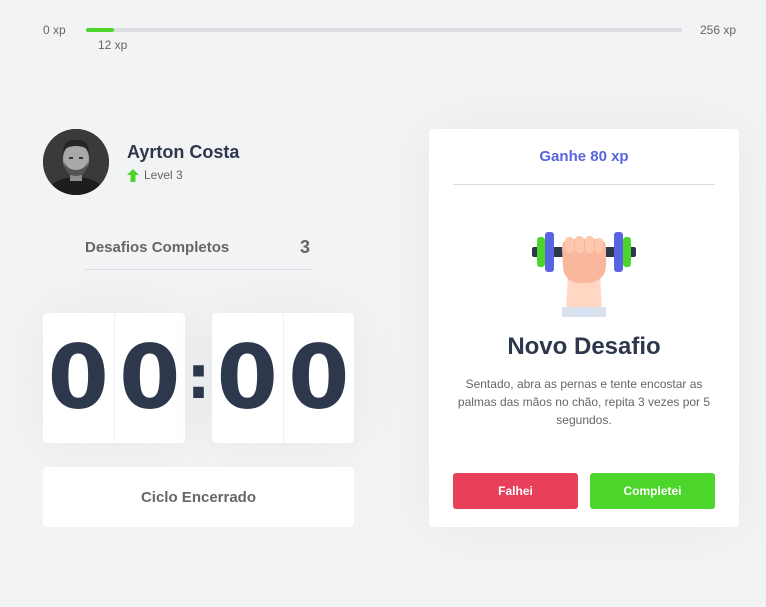  What do you see at coordinates (100, 30) in the screenshot?
I see `xp-progress-fill` at bounding box center [100, 30].